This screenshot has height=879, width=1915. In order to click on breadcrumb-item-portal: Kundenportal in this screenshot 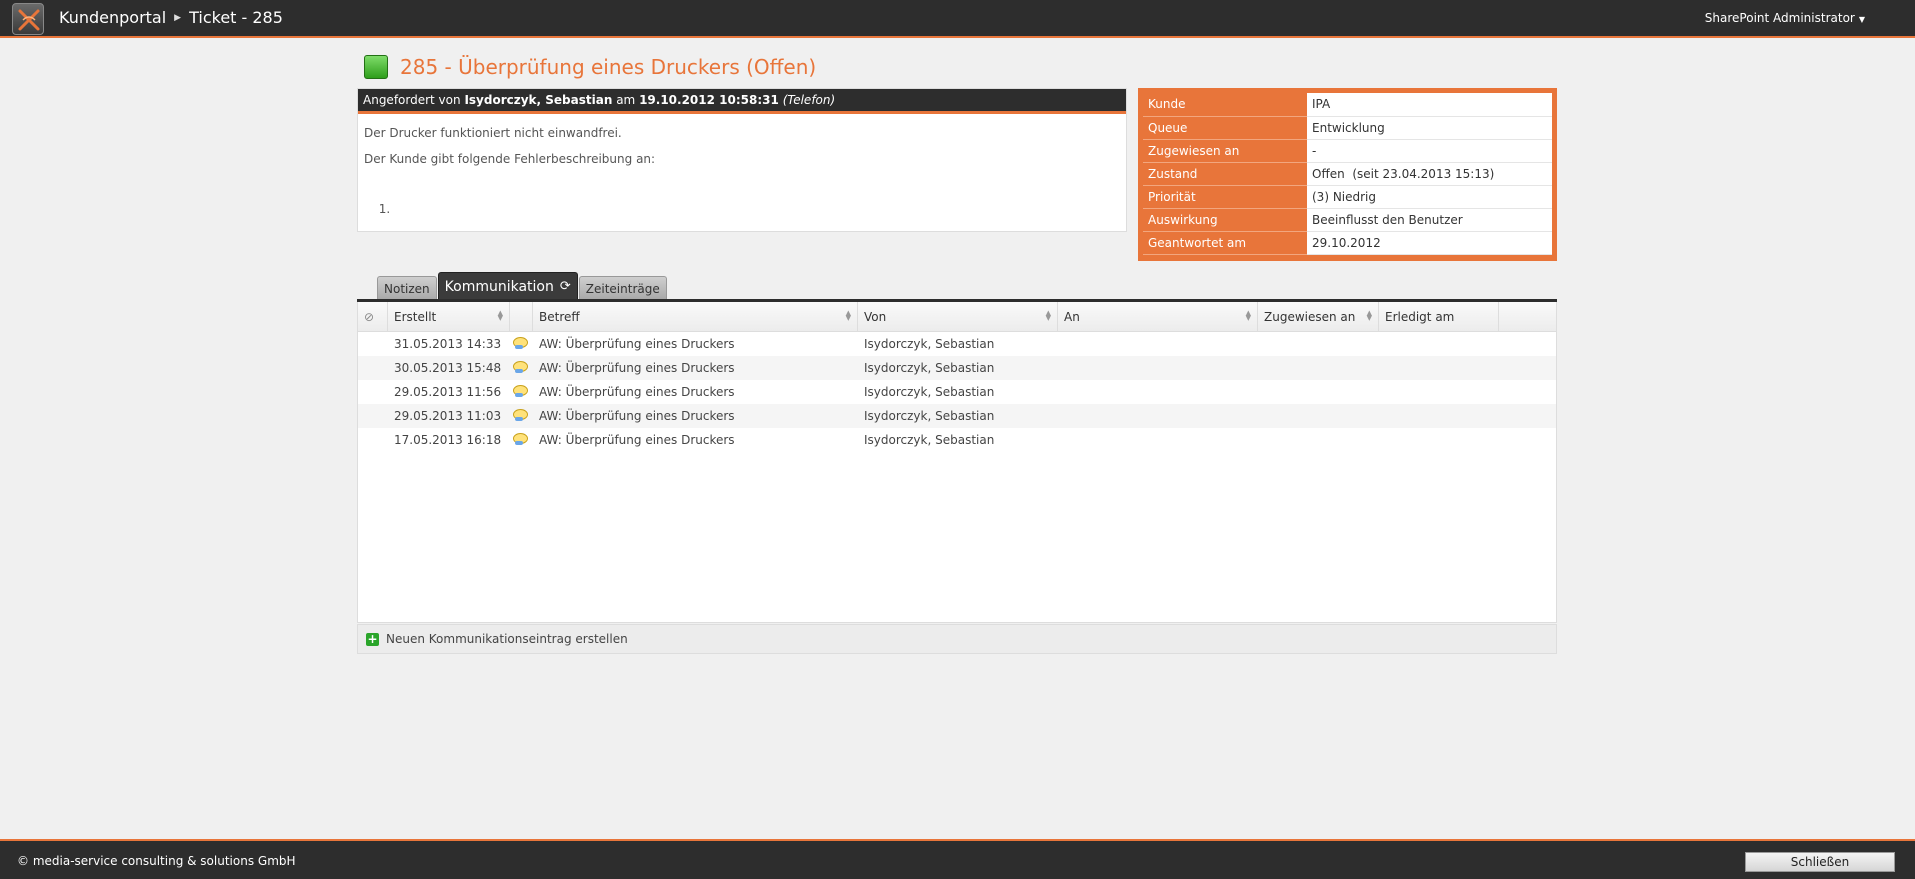, I will do `click(112, 17)`.